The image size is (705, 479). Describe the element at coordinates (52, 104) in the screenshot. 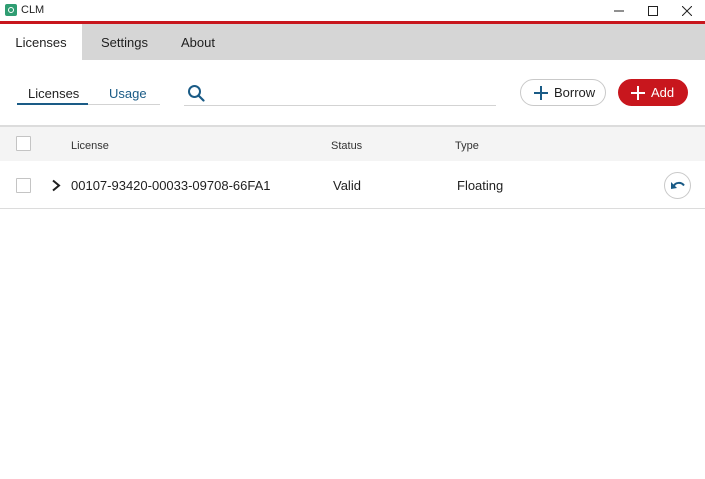

I see `subtab-active-indicator` at that location.